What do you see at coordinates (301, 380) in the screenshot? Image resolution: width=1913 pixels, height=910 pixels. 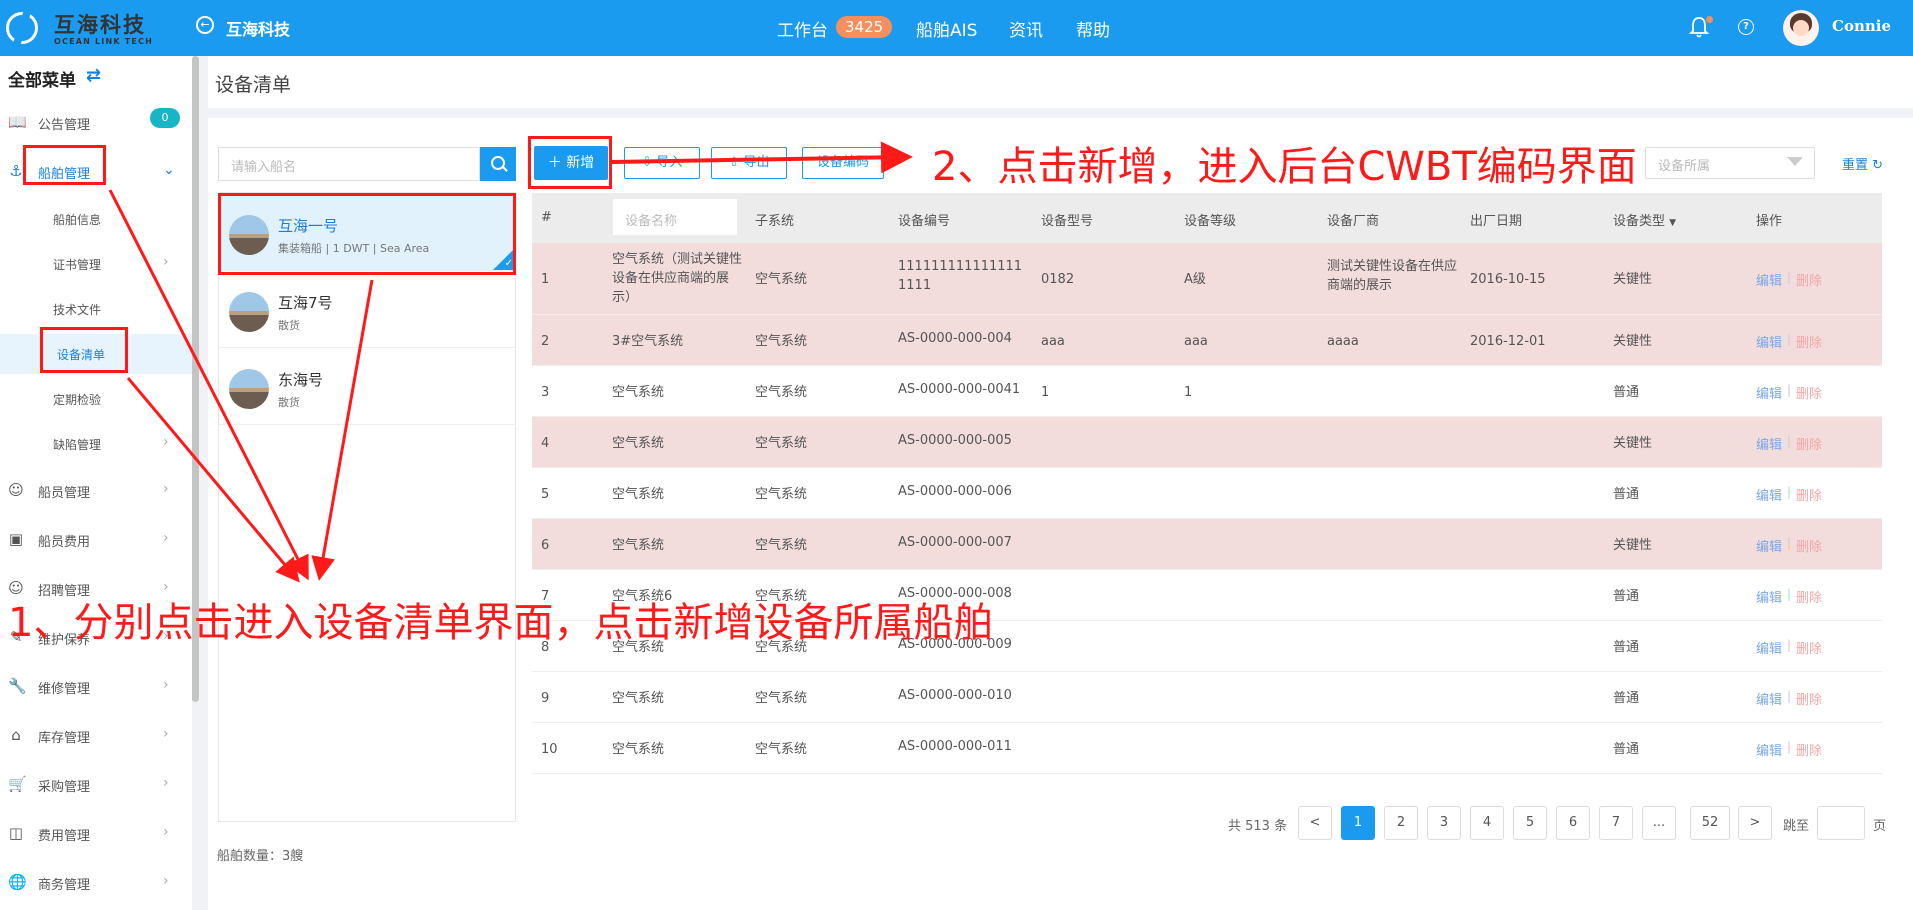 I see `ship-name: 东海号` at bounding box center [301, 380].